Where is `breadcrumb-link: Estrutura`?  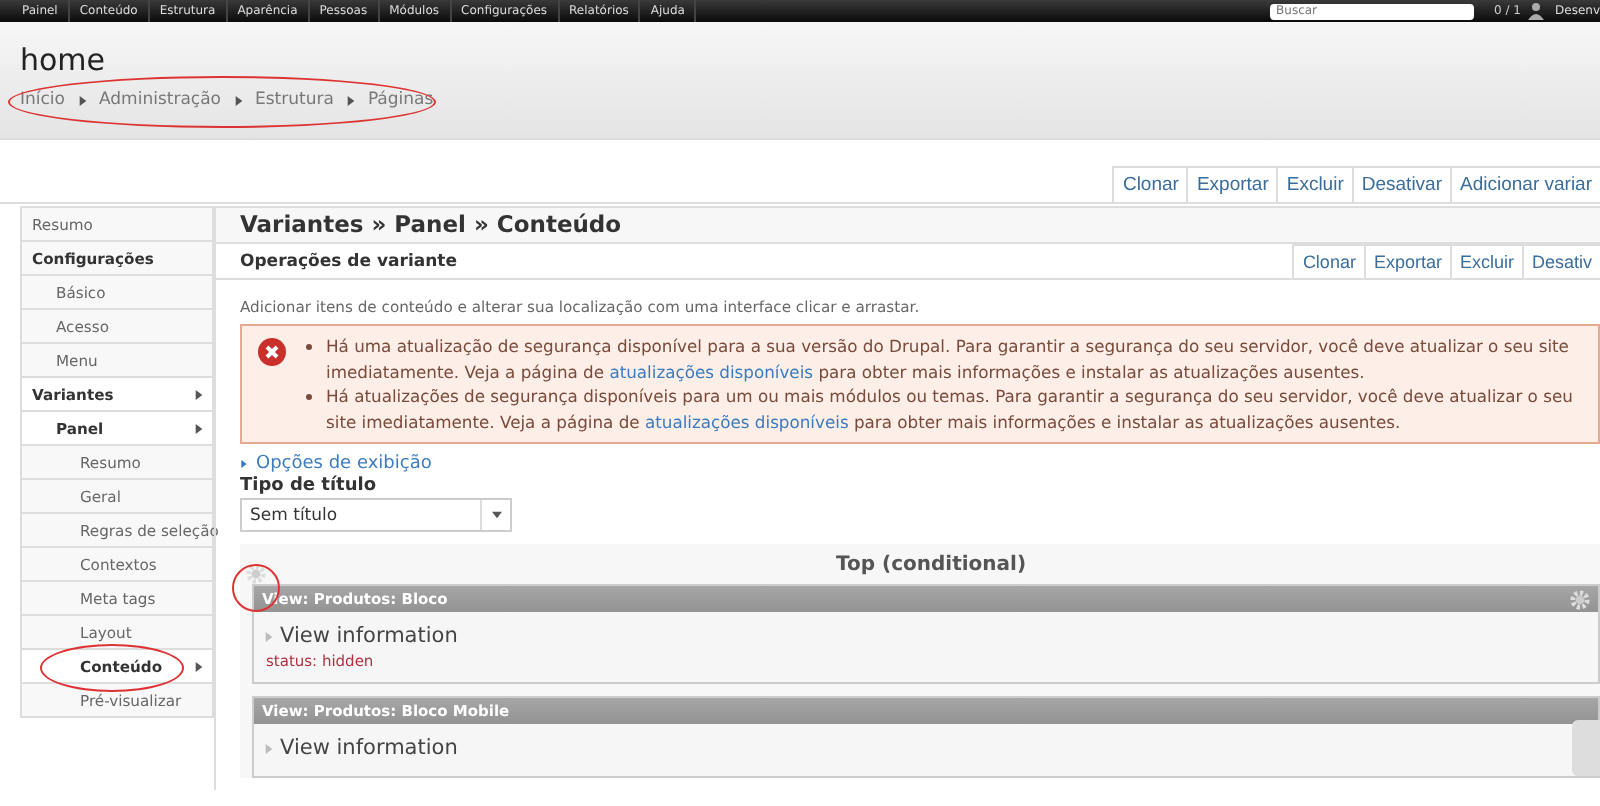 breadcrumb-link: Estrutura is located at coordinates (294, 100).